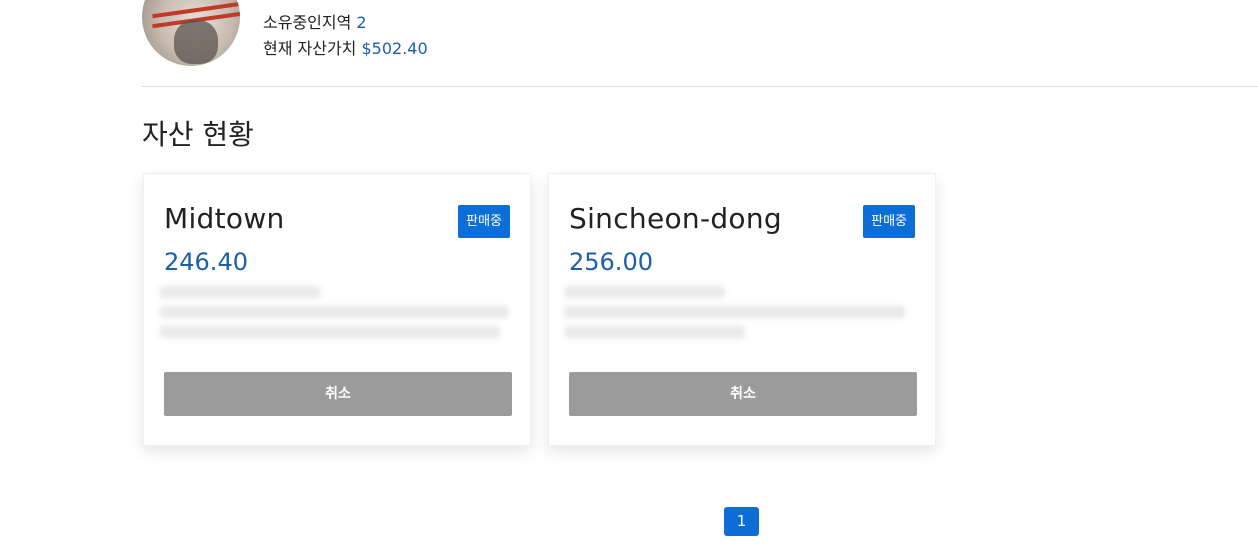 The height and width of the screenshot is (545, 1258). I want to click on asset-price: 256.00, so click(611, 262).